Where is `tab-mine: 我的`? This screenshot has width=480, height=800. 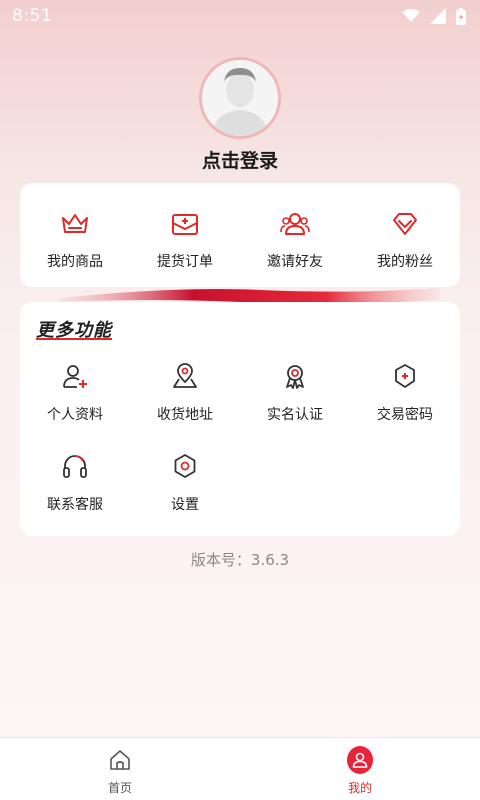 tab-mine: 我的 is located at coordinates (360, 769).